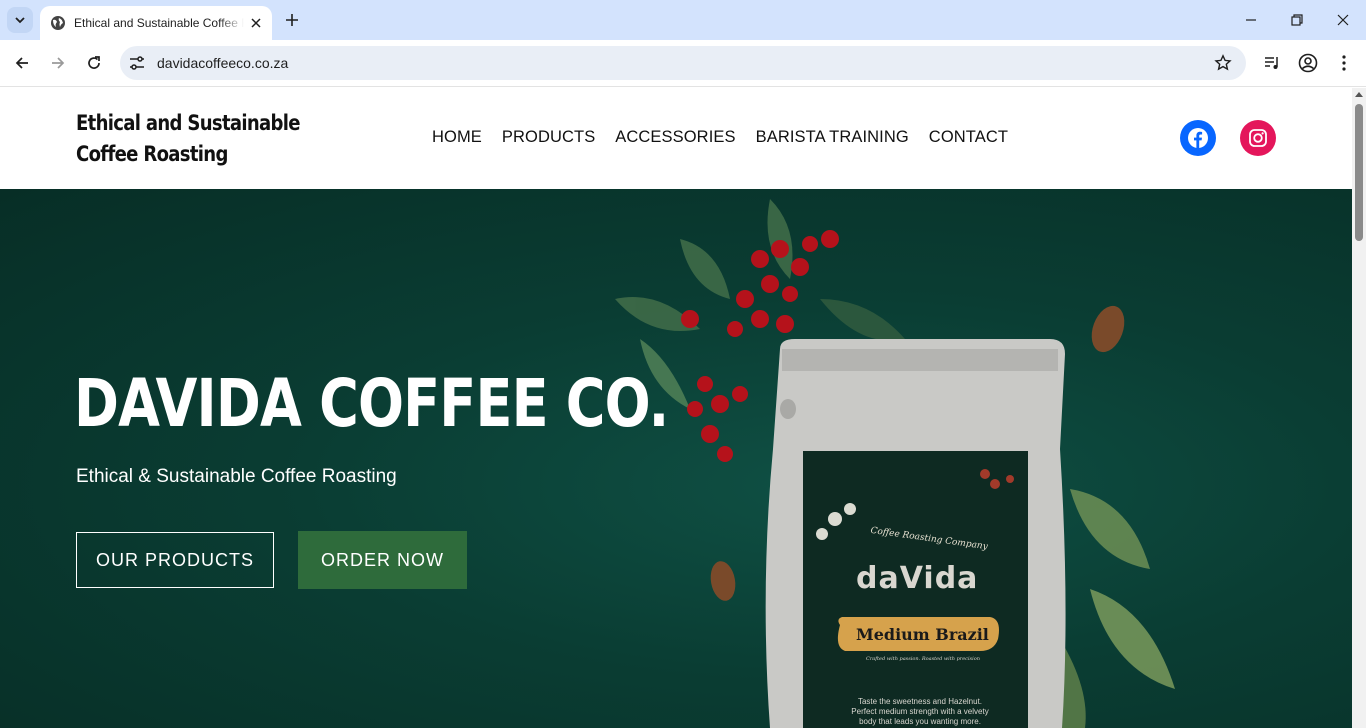 This screenshot has width=1366, height=728. Describe the element at coordinates (968, 137) in the screenshot. I see `nav-contact: CONTACT` at that location.